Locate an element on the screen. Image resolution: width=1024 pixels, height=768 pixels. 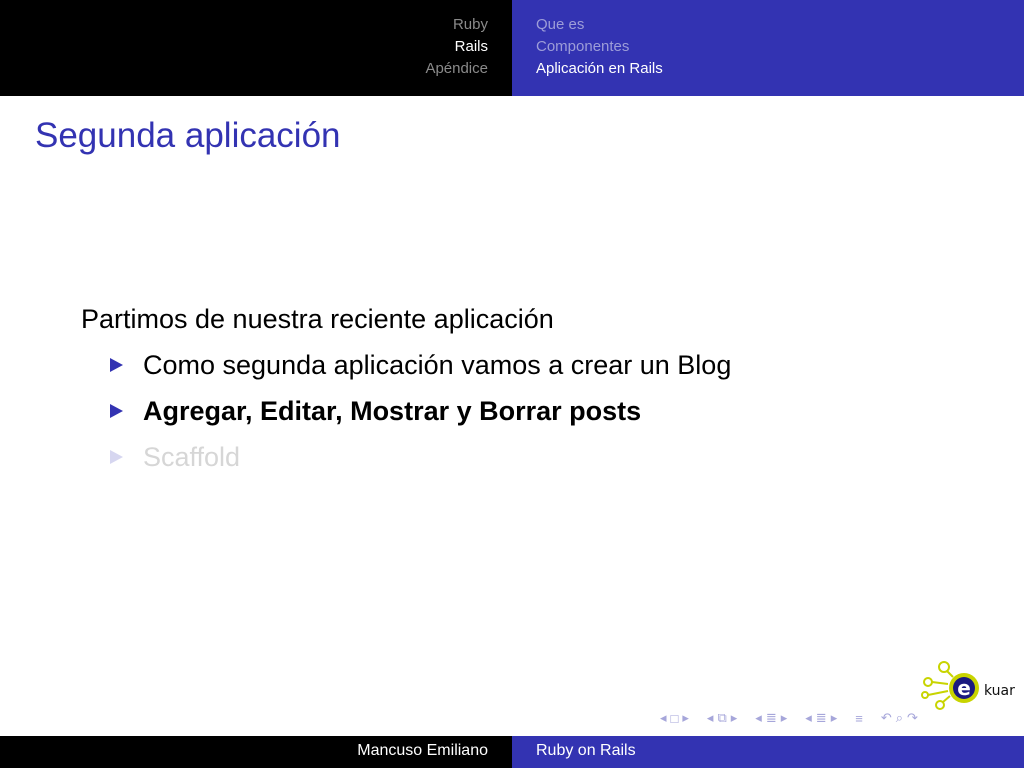
ekuar-logo: e kuar is located at coordinates (968, 685).